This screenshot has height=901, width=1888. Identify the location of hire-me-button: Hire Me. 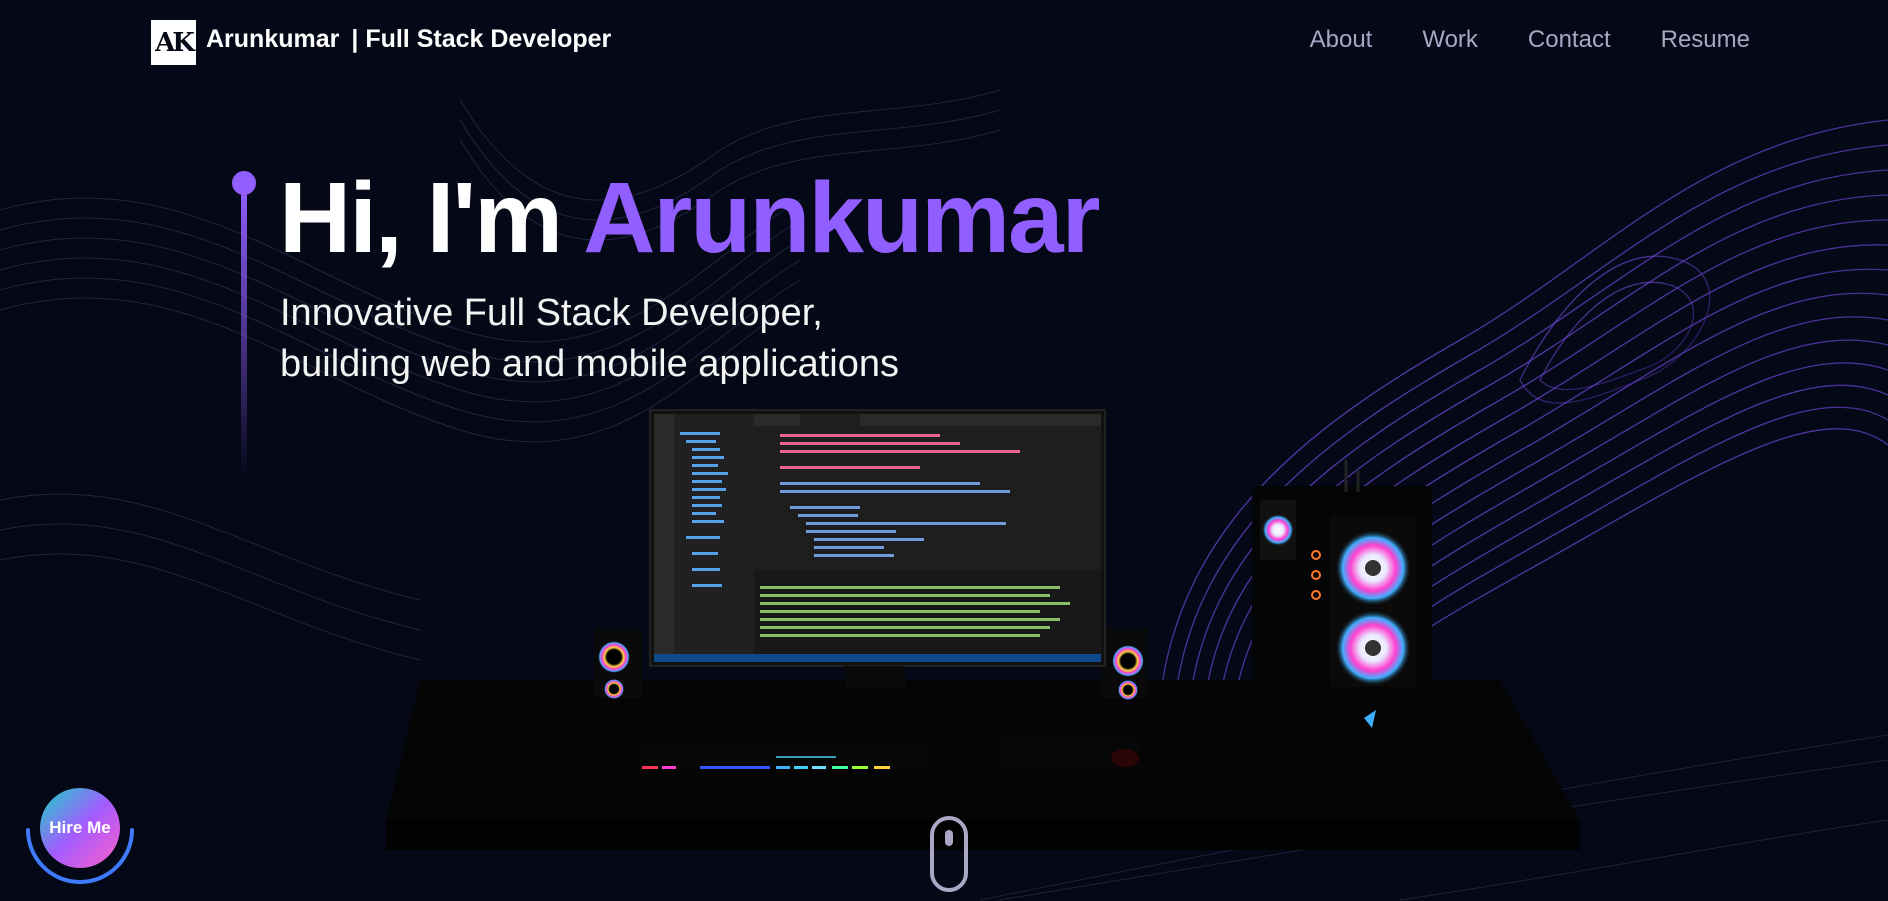
(80, 828).